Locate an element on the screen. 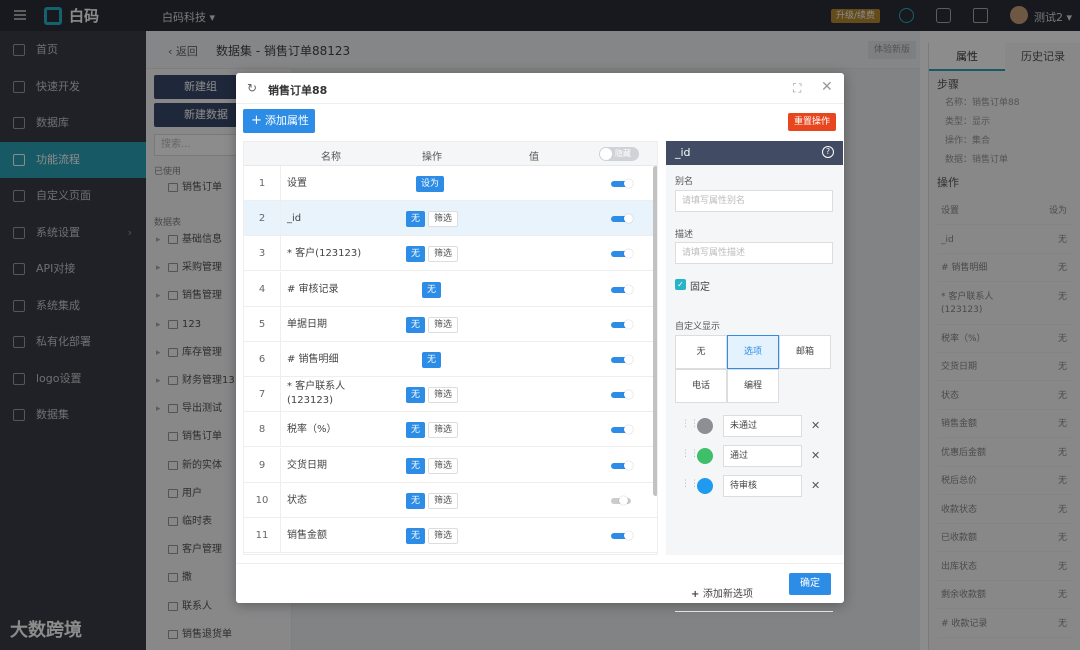  table-row: 6 # 销售明细 无 is located at coordinates (450, 359).